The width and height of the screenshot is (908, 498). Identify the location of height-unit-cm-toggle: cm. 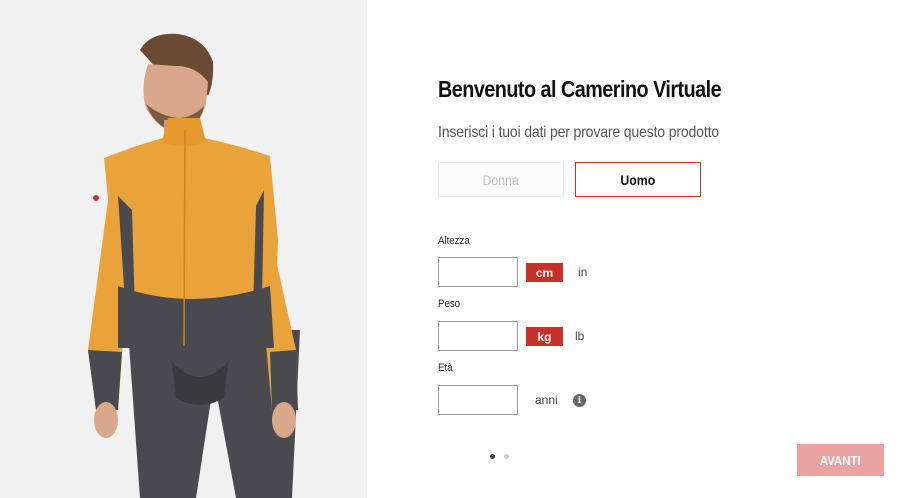
(544, 272).